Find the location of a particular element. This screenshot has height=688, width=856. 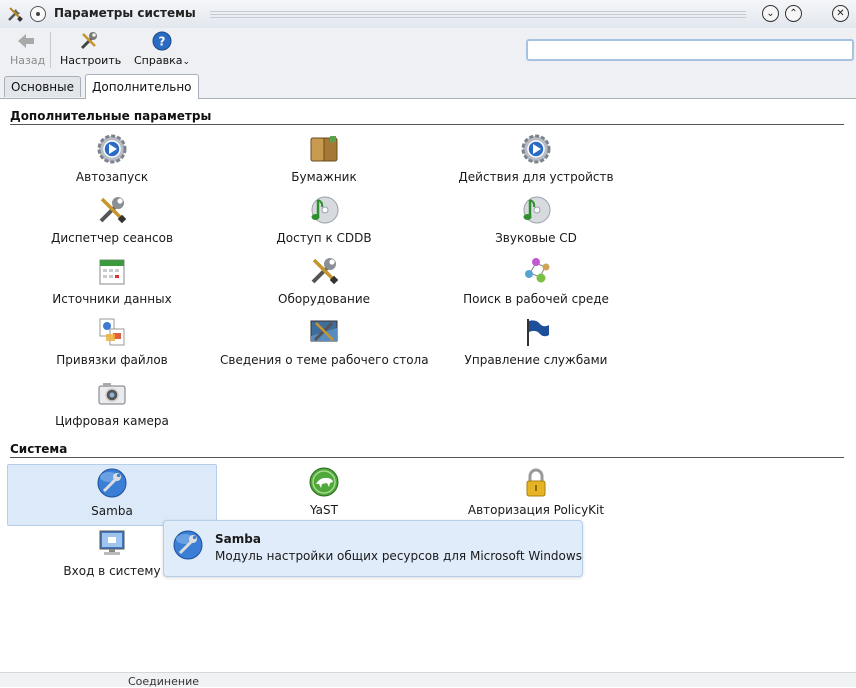

title-bar-grip is located at coordinates (478, 15).